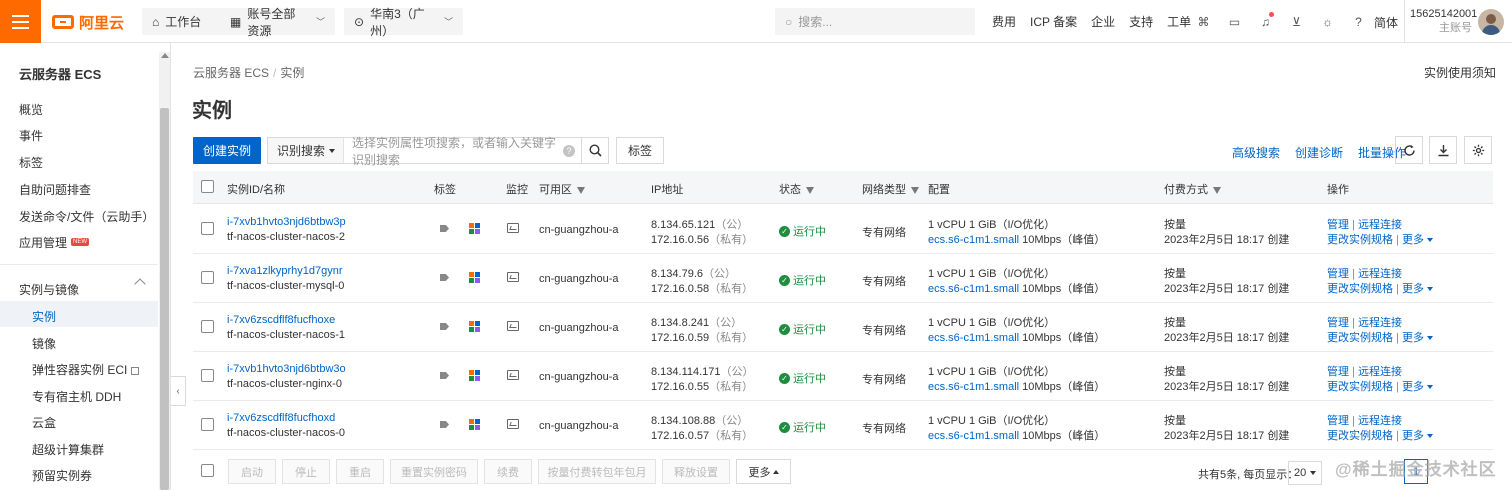  What do you see at coordinates (306, 150) in the screenshot?
I see `search-type-select: 识别搜索` at bounding box center [306, 150].